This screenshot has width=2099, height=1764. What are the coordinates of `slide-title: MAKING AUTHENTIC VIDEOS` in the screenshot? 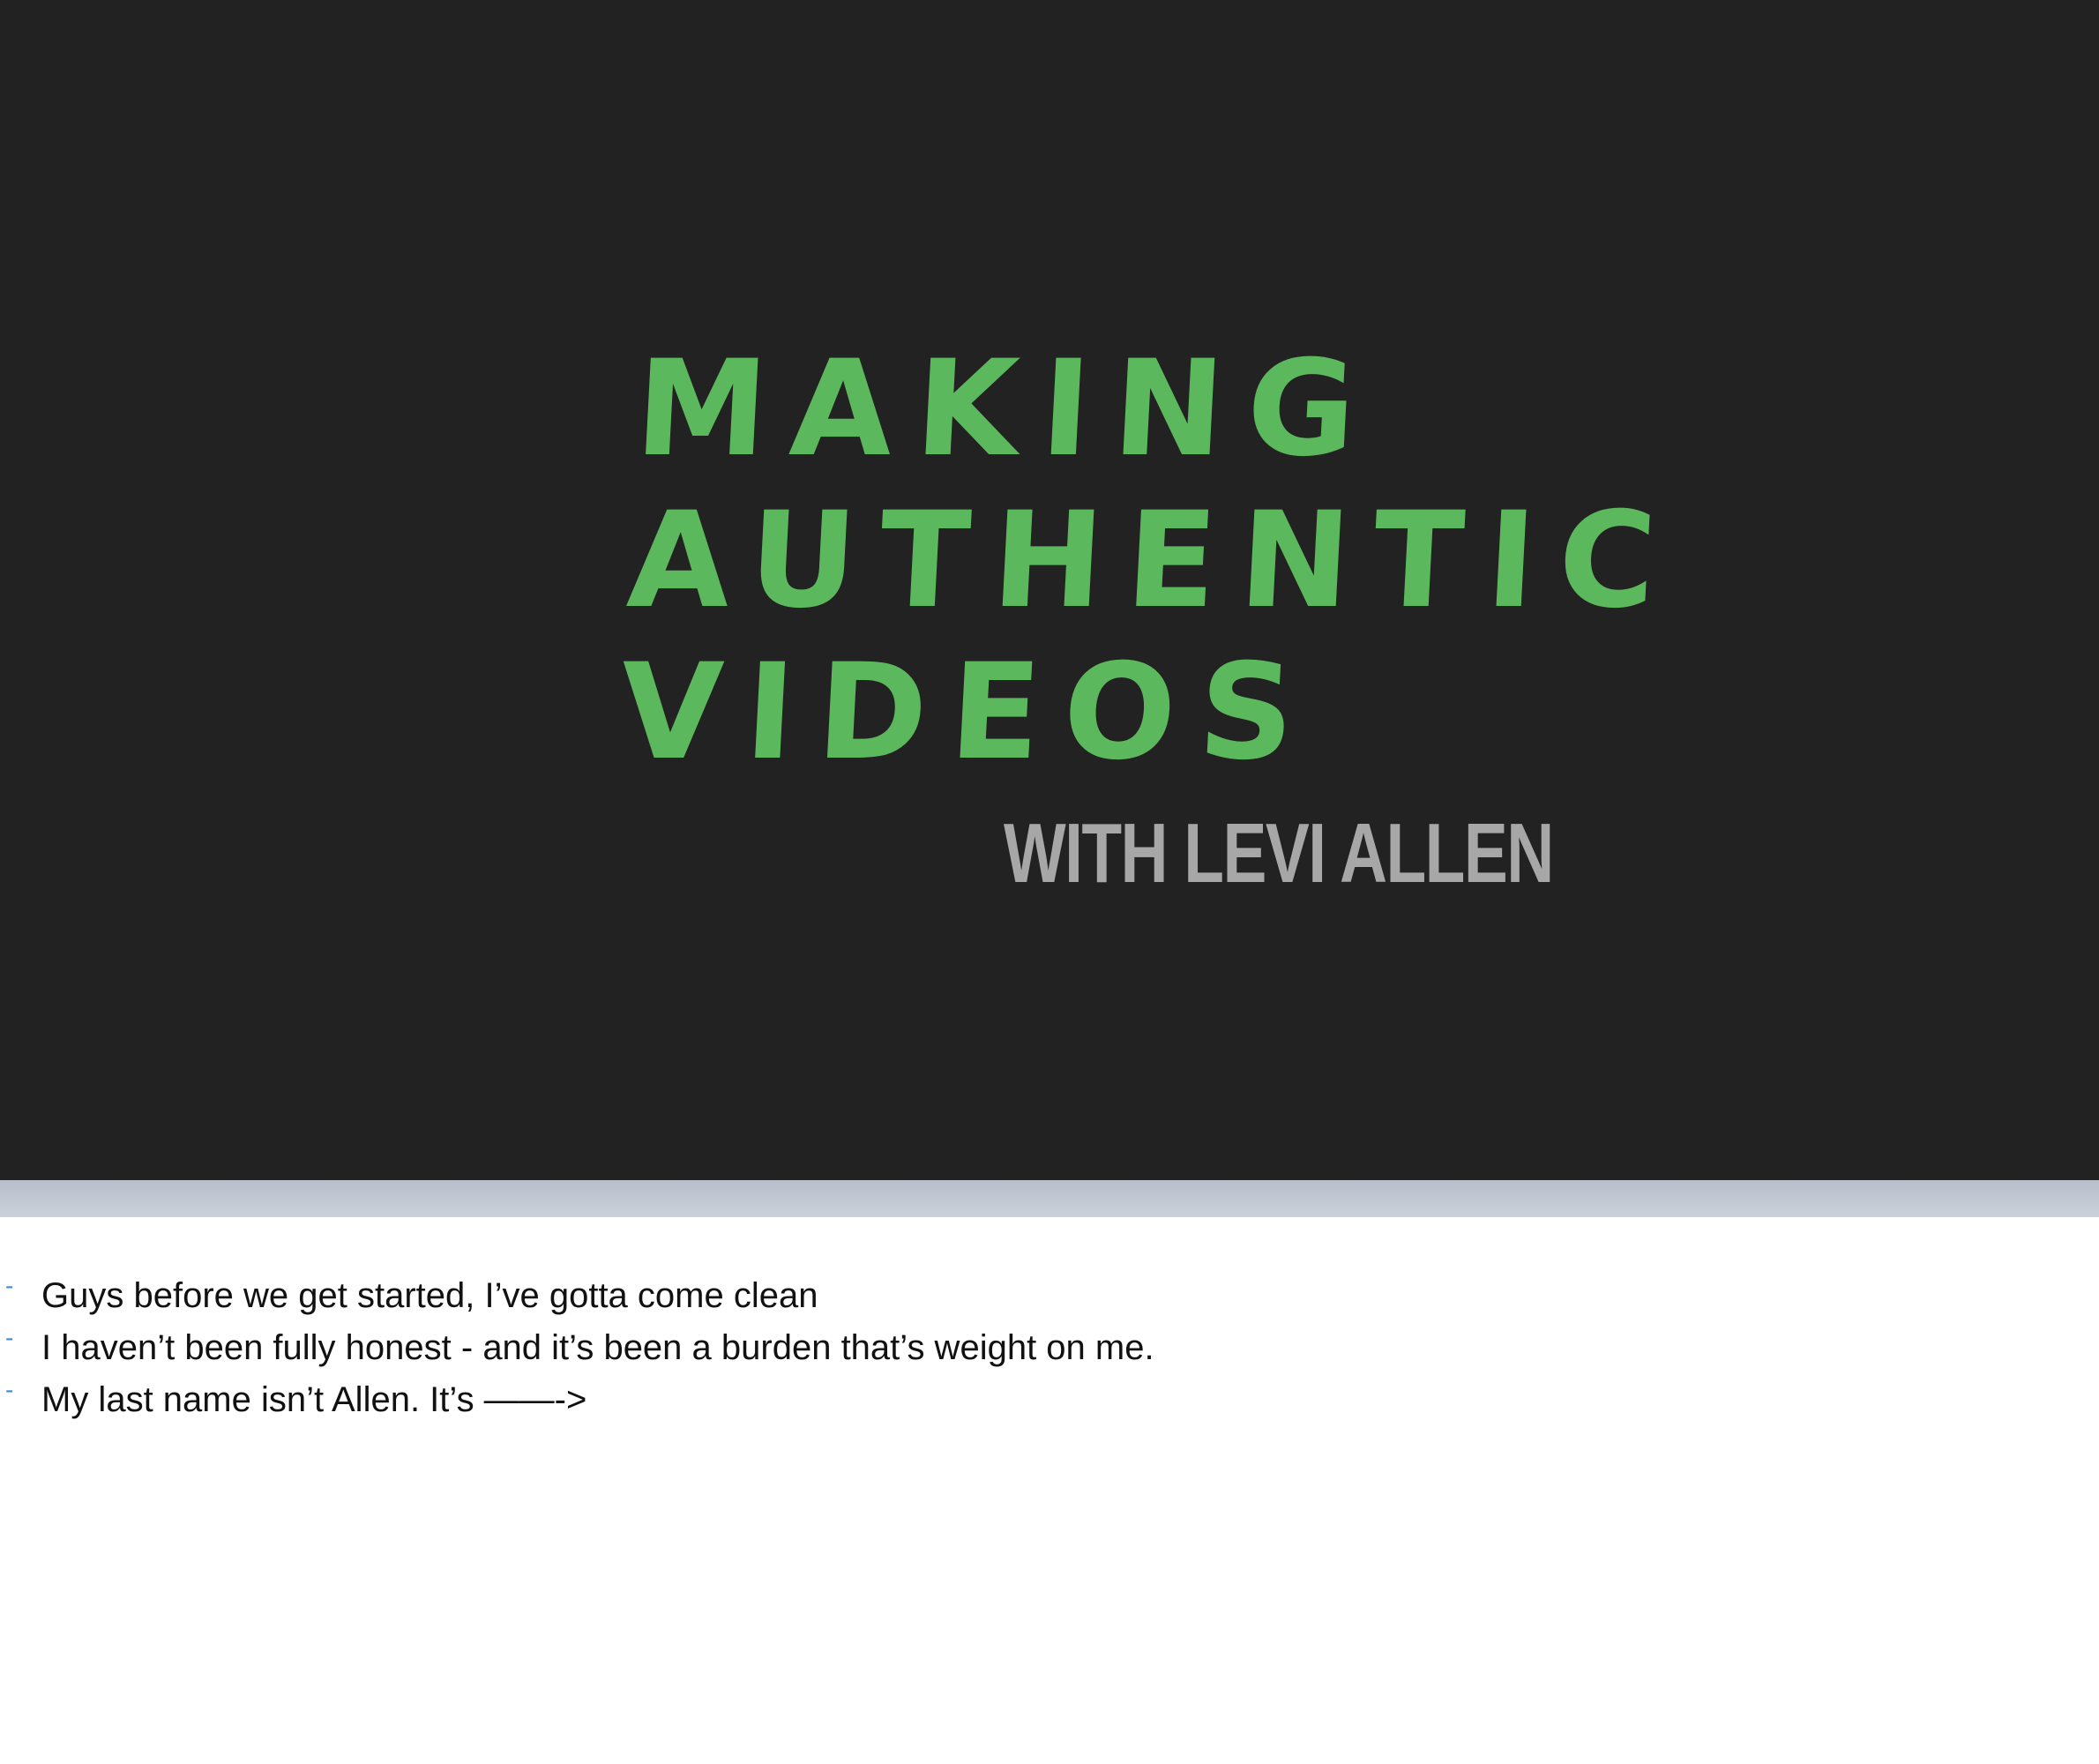 It's located at (1153, 561).